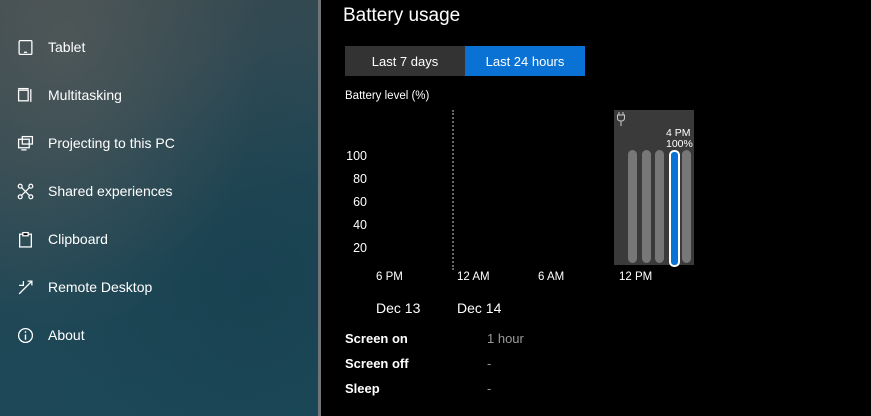 The width and height of the screenshot is (871, 416). Describe the element at coordinates (111, 143) in the screenshot. I see `sidebar-item-label: Projecting to this PC` at that location.